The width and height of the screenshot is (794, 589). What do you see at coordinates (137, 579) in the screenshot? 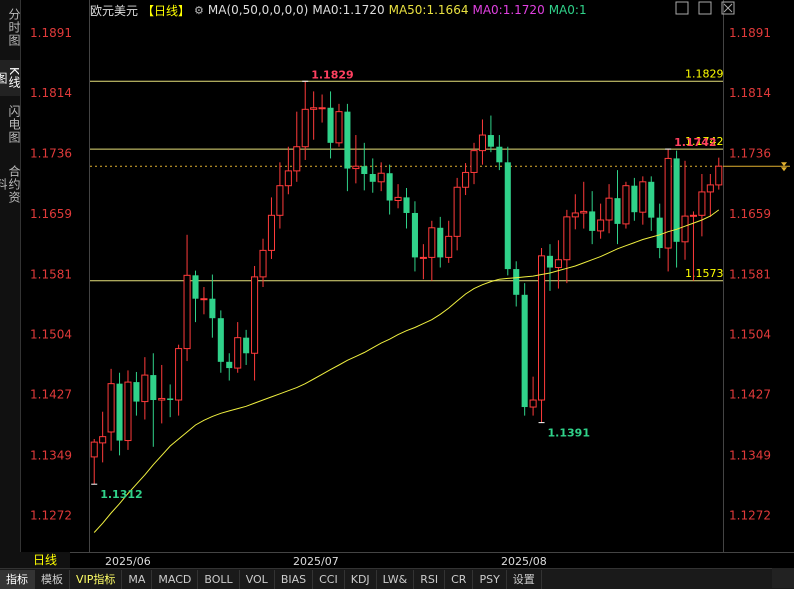
I see `bottom-tab-3: MA` at bounding box center [137, 579].